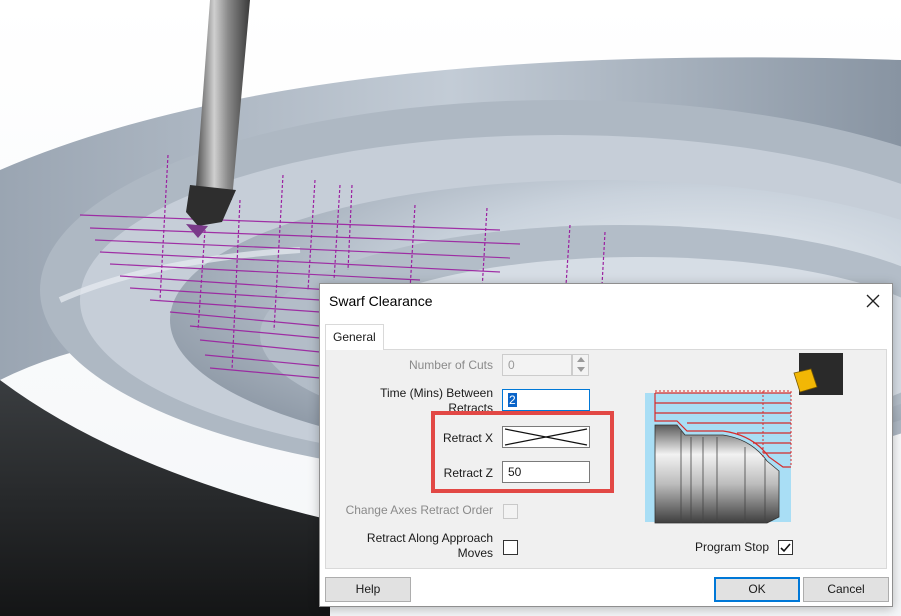  I want to click on checkmark-icon, so click(785, 548).